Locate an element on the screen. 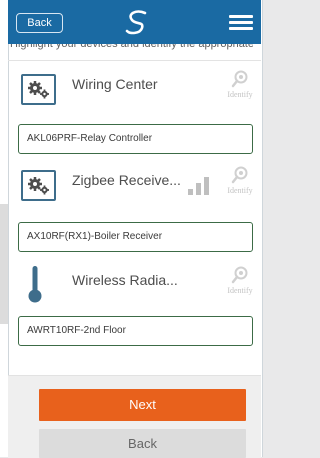 This screenshot has height=458, width=320. device-row-wiring-center: Wiring Center Identify is located at coordinates (134, 90).